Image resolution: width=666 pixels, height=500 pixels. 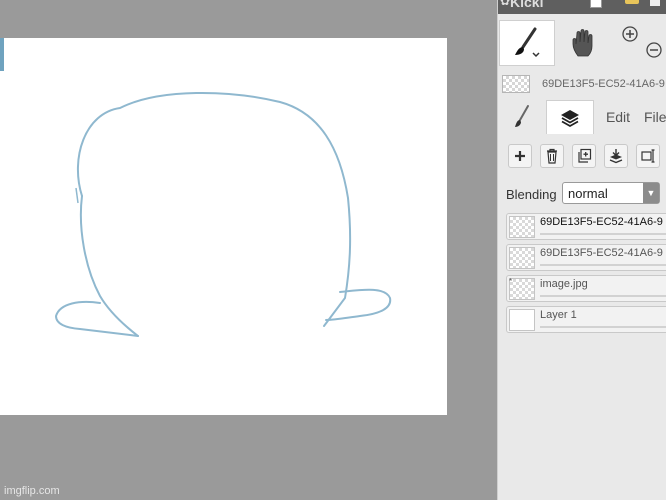 I want to click on blending-select: normal ▼, so click(x=611, y=193).